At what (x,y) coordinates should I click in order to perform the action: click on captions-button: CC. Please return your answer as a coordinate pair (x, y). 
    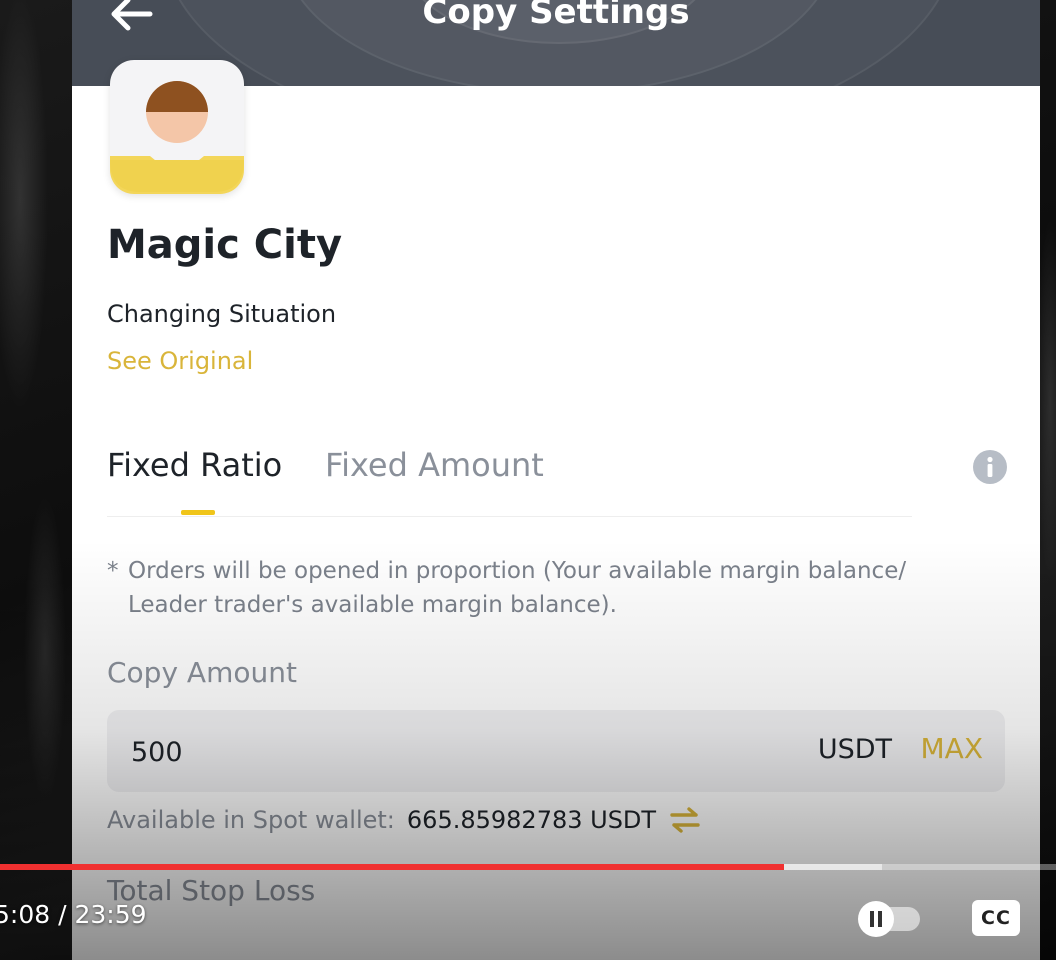
    Looking at the image, I should click on (996, 918).